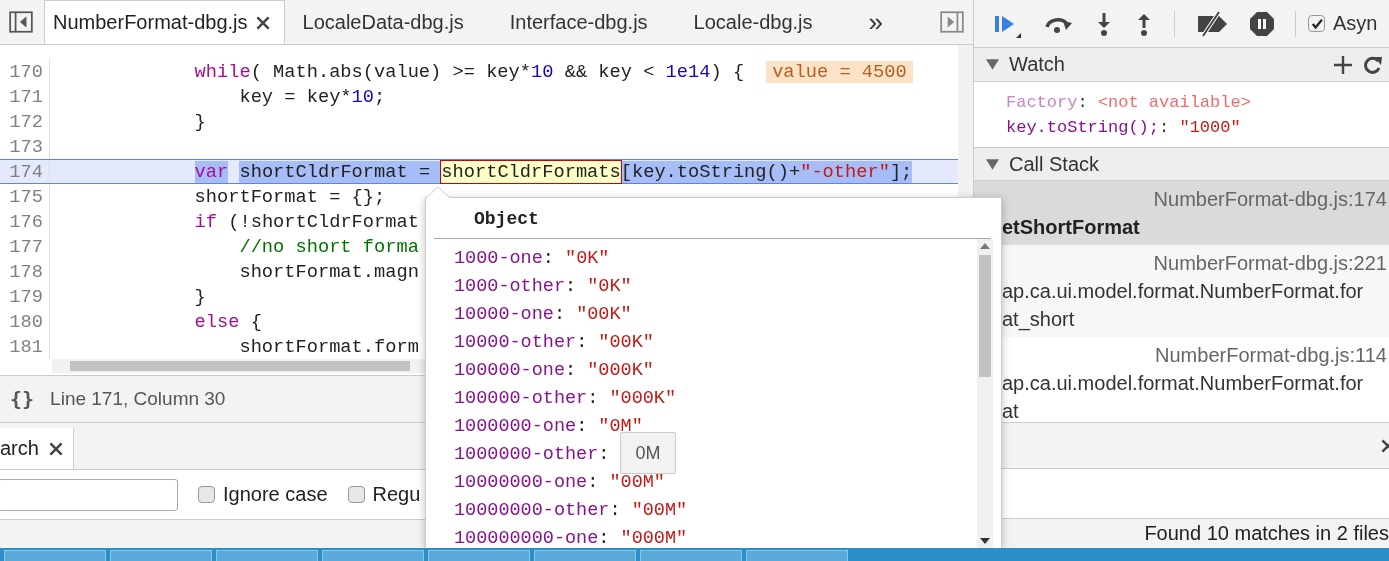  I want to click on object-property: 1000-one: "0K", so click(532, 259).